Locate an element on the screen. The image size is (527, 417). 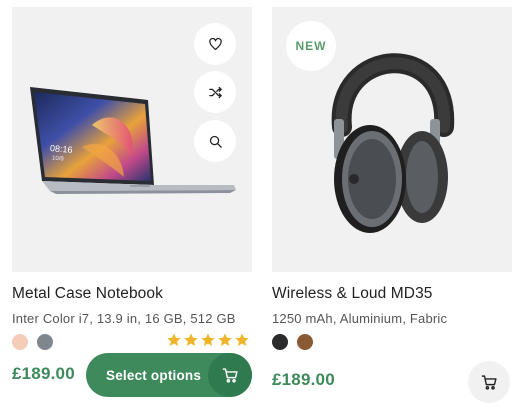
product-title: Metal Case Notebook is located at coordinates (132, 294).